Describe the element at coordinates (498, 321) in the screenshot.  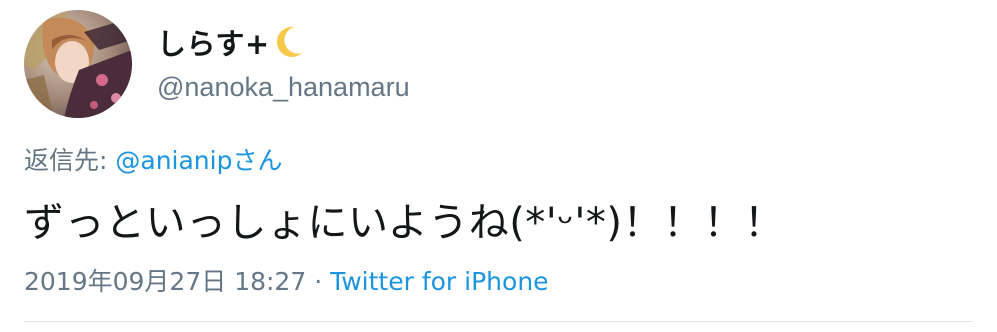
I see `divider` at that location.